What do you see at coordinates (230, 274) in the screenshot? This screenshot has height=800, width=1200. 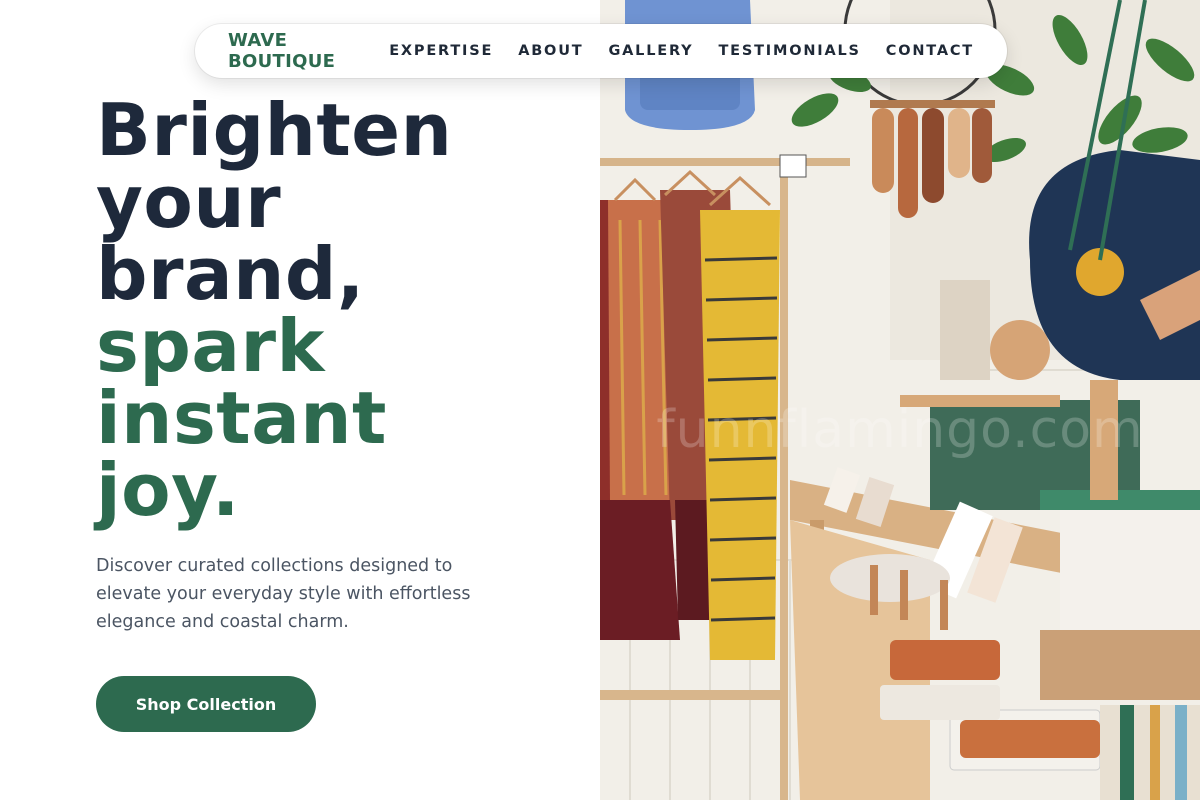 I see `hero-heading-line: brand,` at bounding box center [230, 274].